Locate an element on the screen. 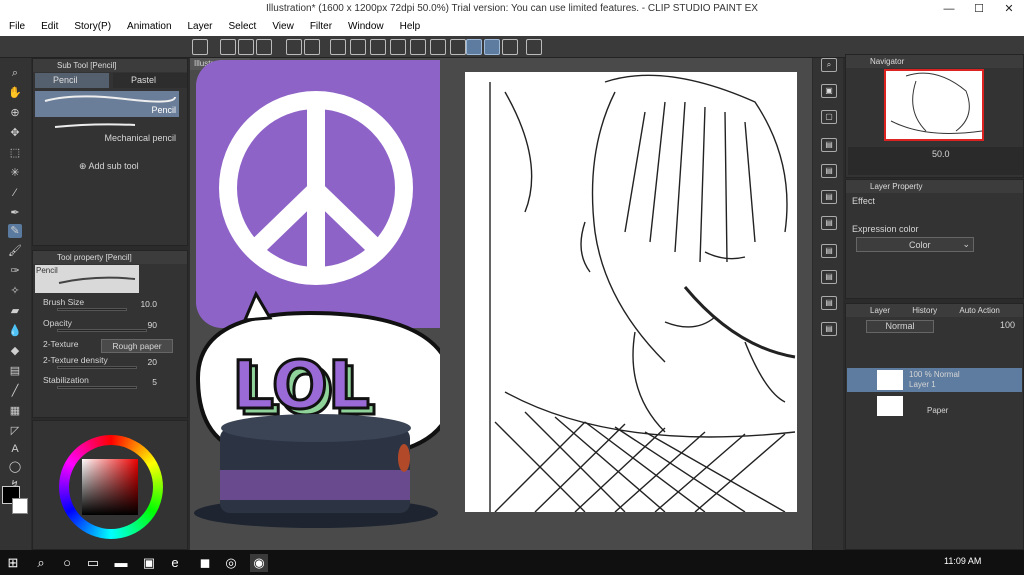 Image resolution: width=1024 pixels, height=575 pixels. opacity-bar is located at coordinates (102, 330).